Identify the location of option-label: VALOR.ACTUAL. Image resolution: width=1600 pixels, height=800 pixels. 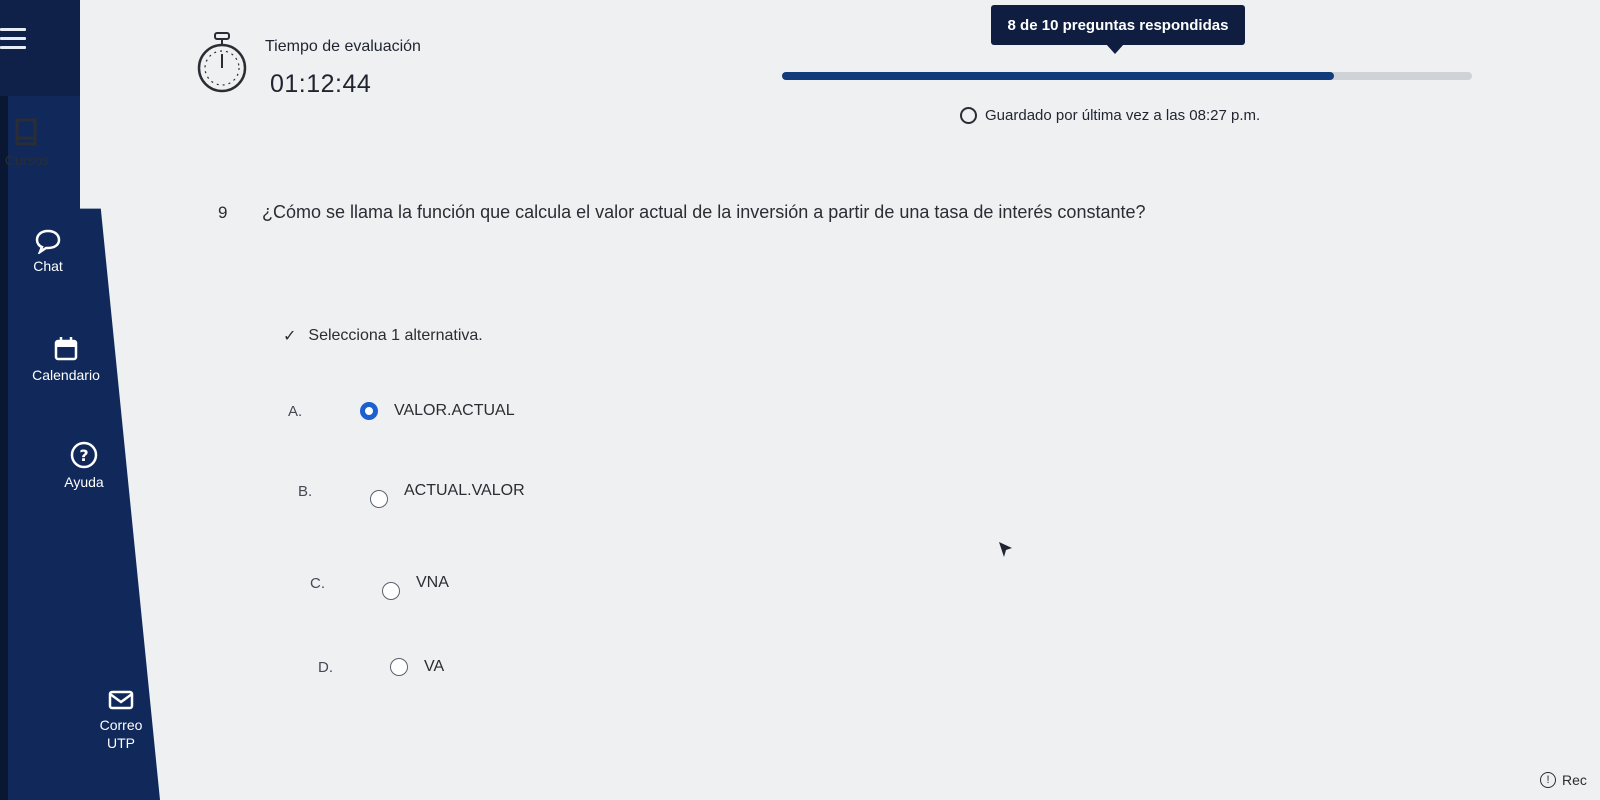
(454, 410).